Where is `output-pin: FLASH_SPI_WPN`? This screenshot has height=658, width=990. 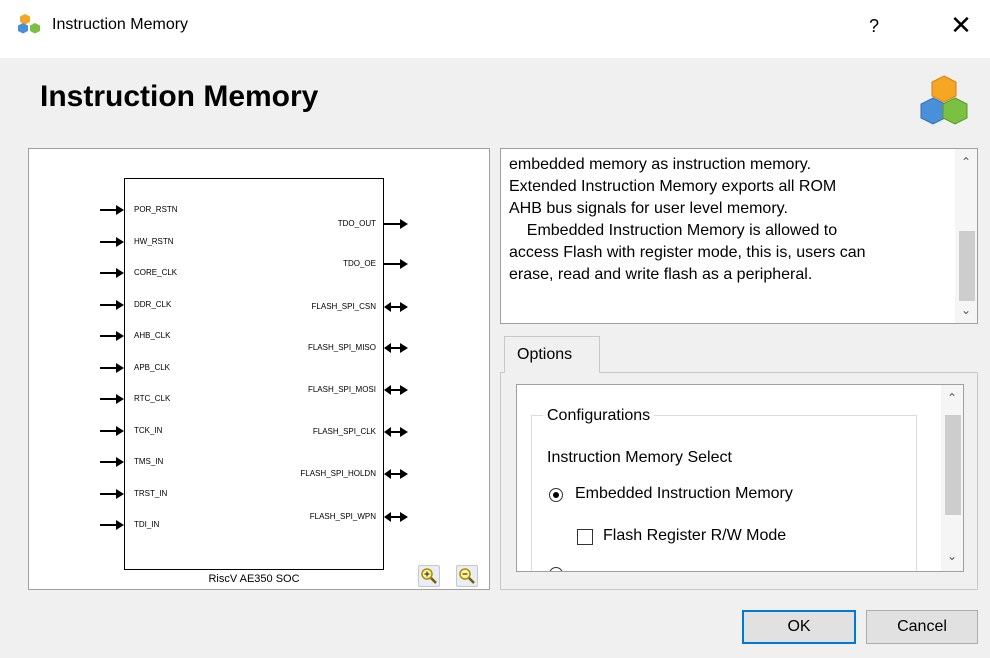 output-pin: FLASH_SPI_WPN is located at coordinates (345, 517).